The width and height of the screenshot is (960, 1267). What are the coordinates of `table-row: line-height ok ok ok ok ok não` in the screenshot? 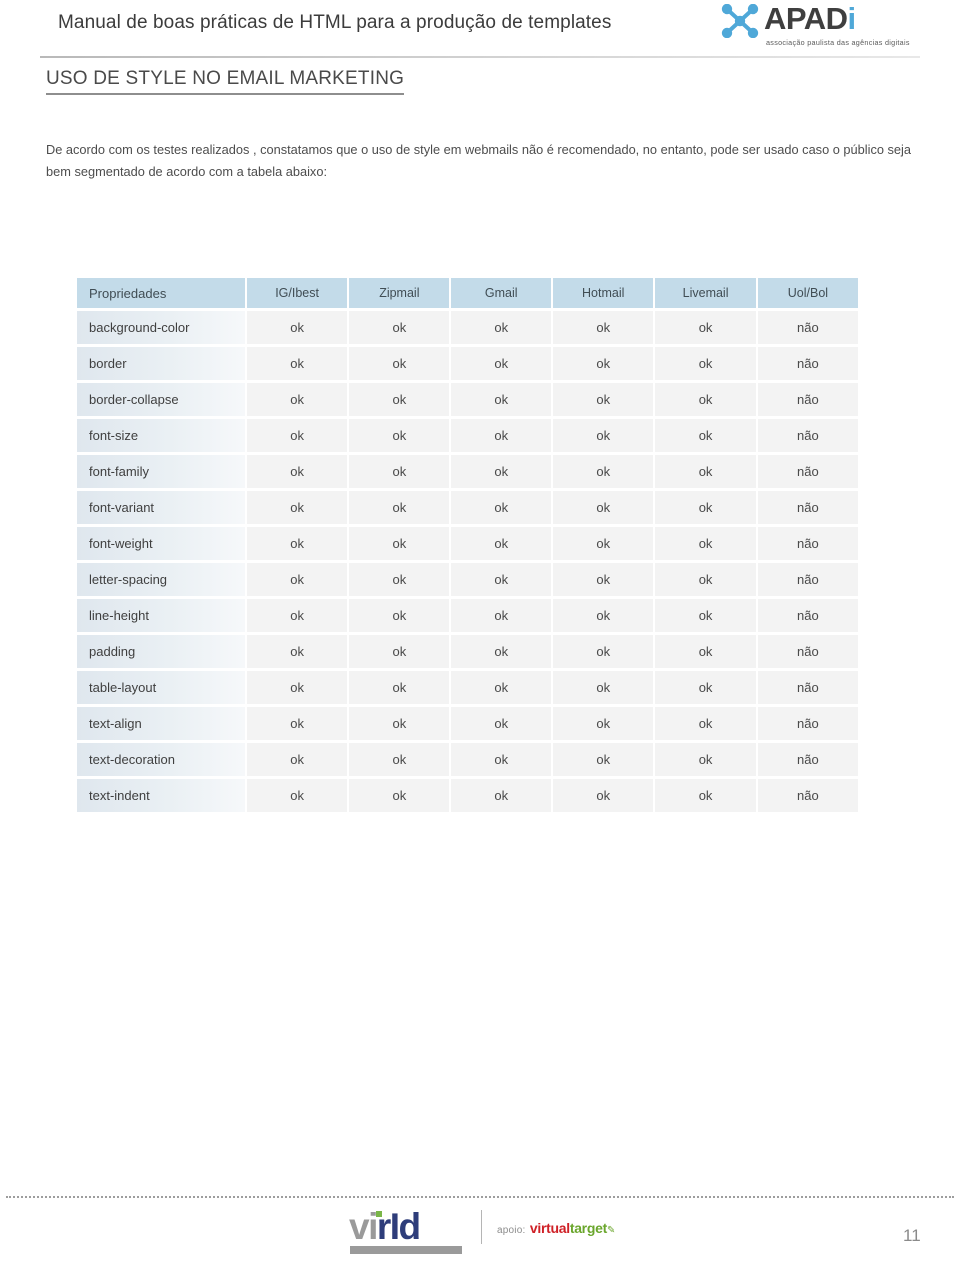 It's located at (467, 615).